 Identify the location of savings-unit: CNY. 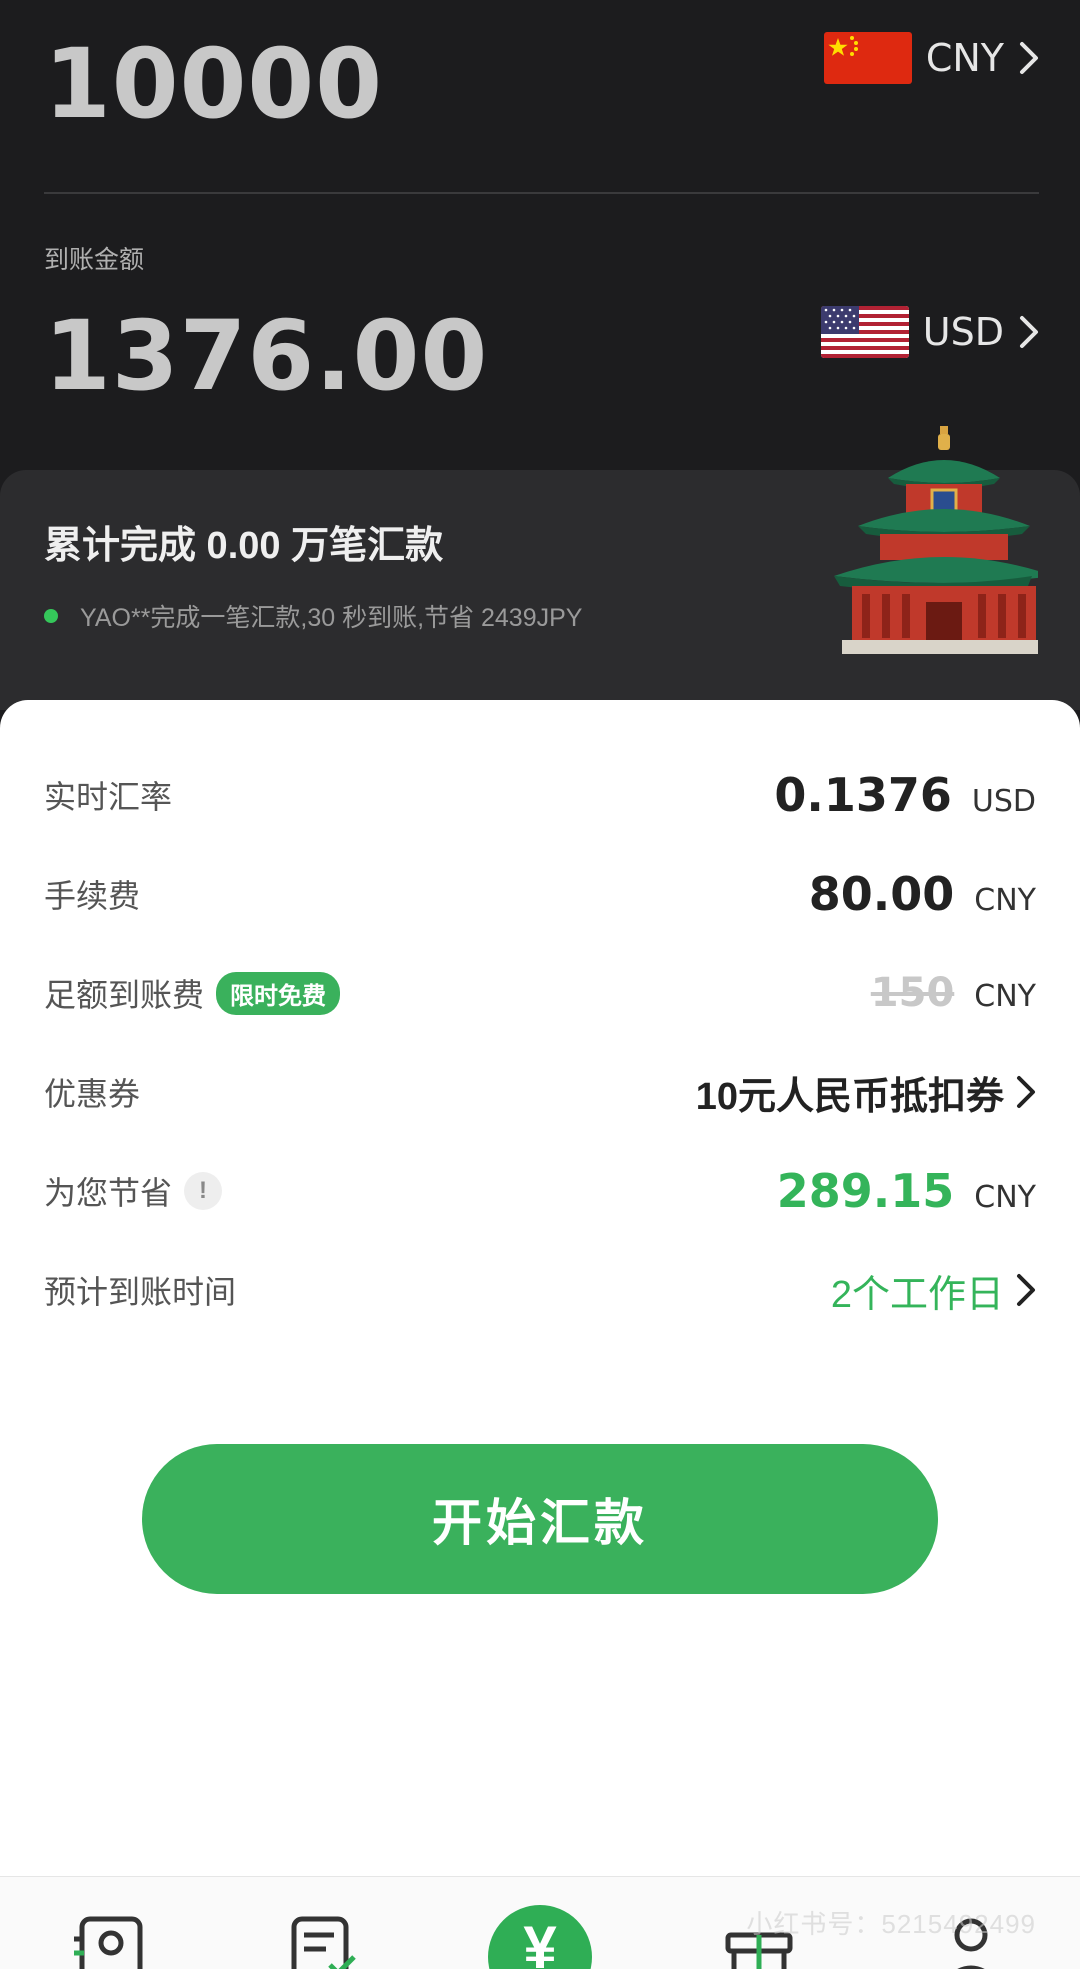
(1005, 1197).